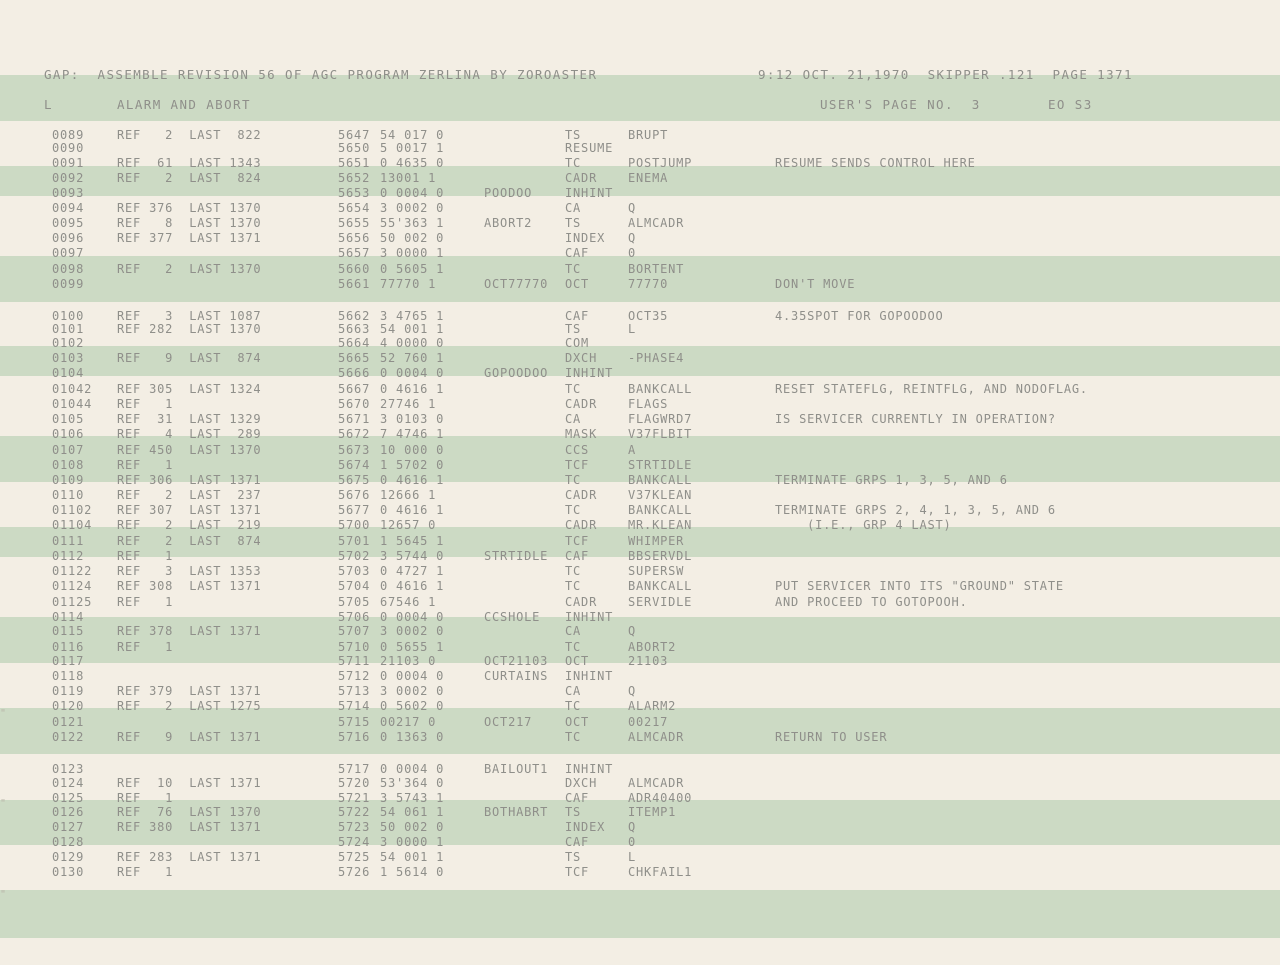 The image size is (1280, 965). I want to click on operand: BANKCALL, so click(660, 510).